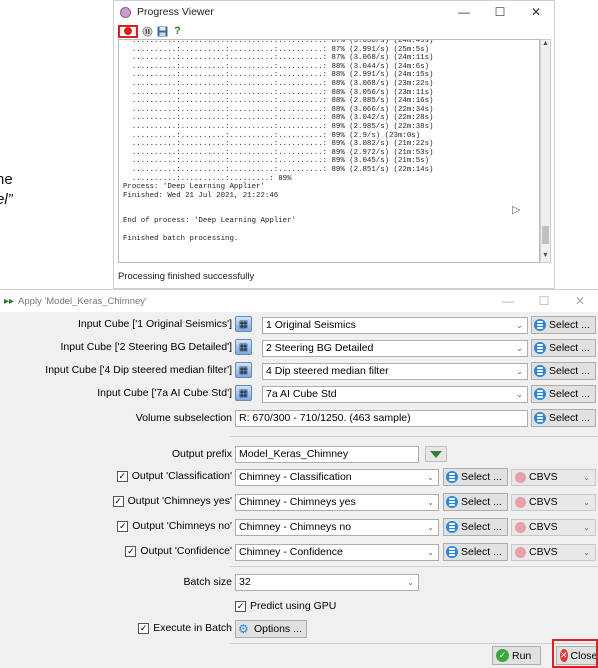  I want to click on background-text-2: el”, so click(6, 199).